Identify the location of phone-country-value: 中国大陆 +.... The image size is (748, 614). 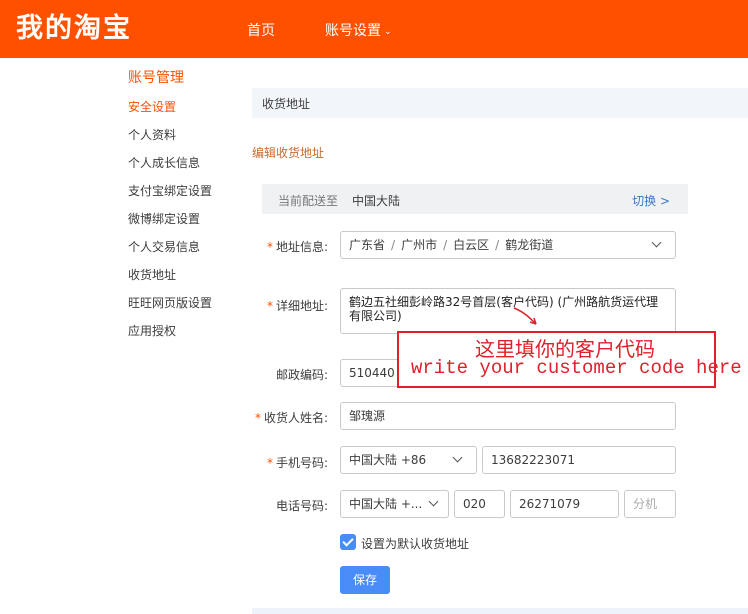
(386, 504).